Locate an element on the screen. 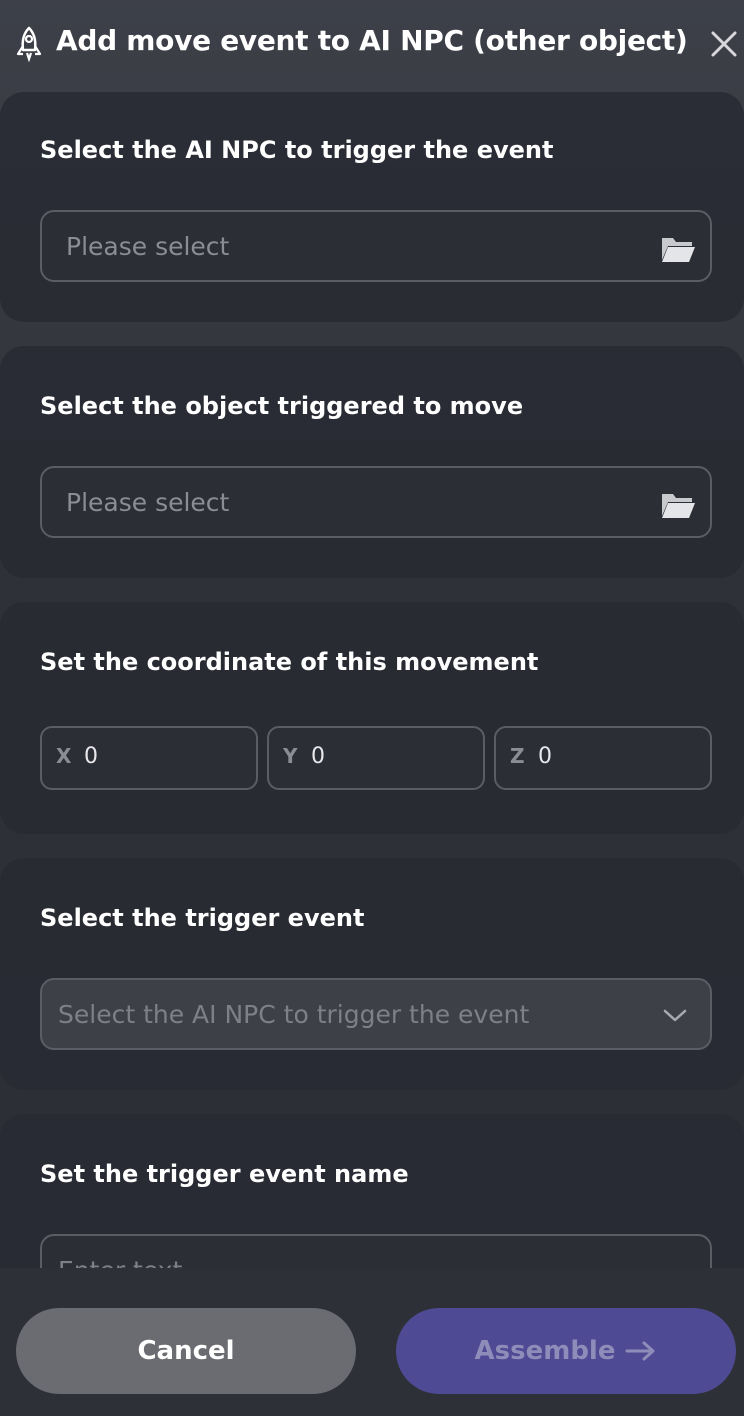  object-section-label: Select the object triggered to move is located at coordinates (282, 406).